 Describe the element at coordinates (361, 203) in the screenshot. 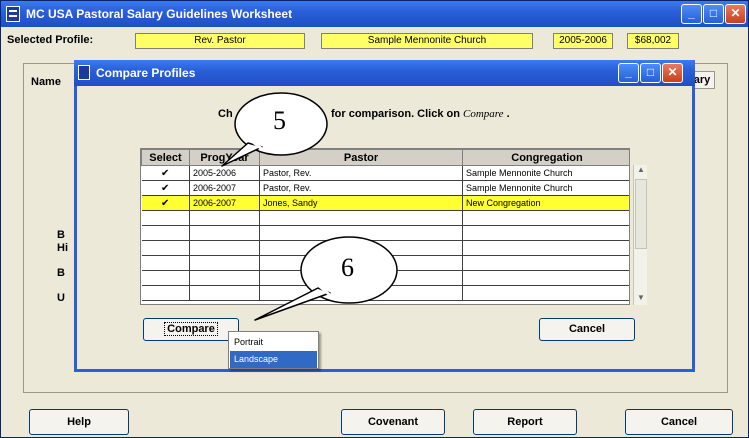

I see `pastor-cell: Jones, Sandy` at that location.